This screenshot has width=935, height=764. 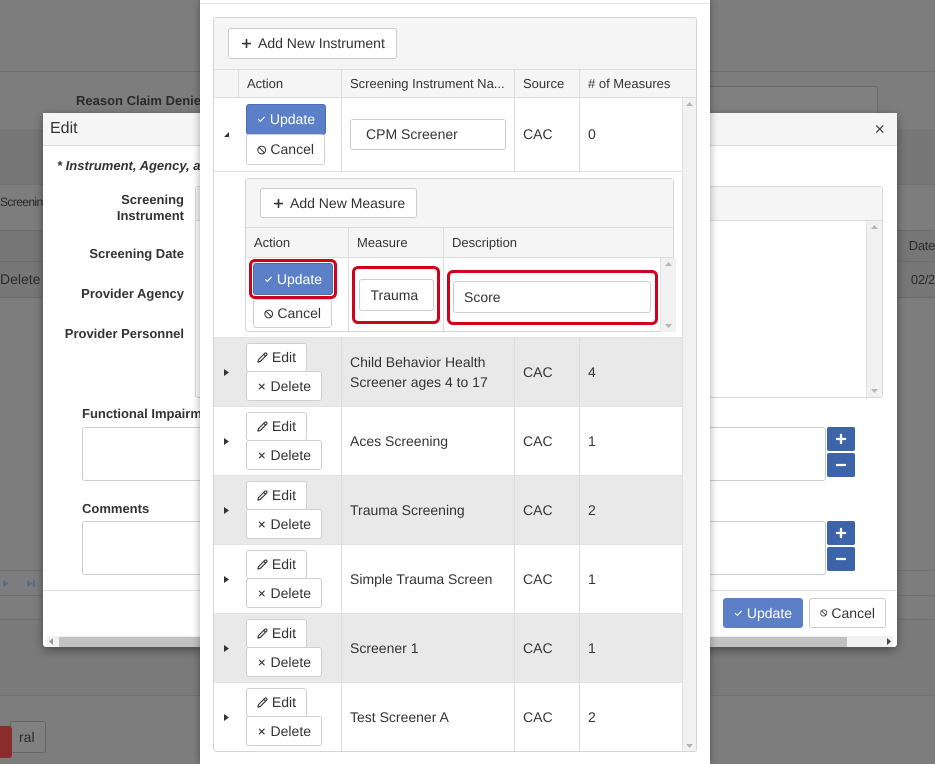 I want to click on scroll-right-icon, so click(x=889, y=641).